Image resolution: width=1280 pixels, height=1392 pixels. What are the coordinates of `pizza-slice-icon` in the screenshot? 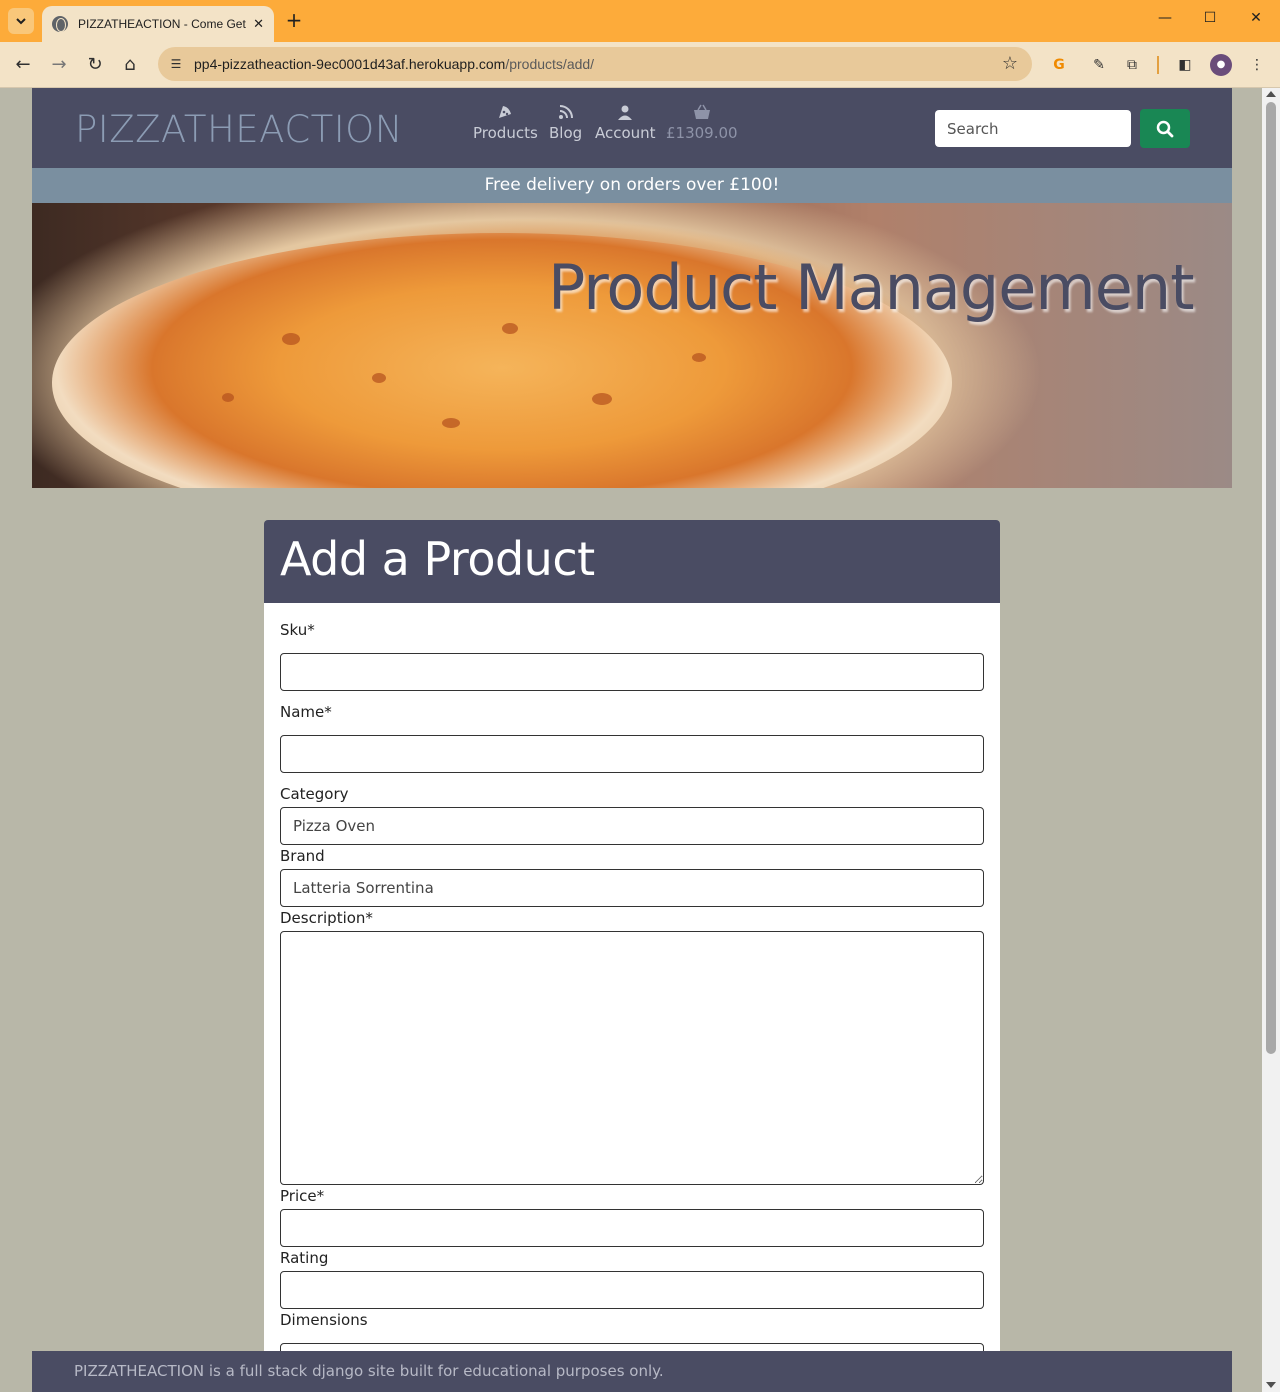 It's located at (505, 114).